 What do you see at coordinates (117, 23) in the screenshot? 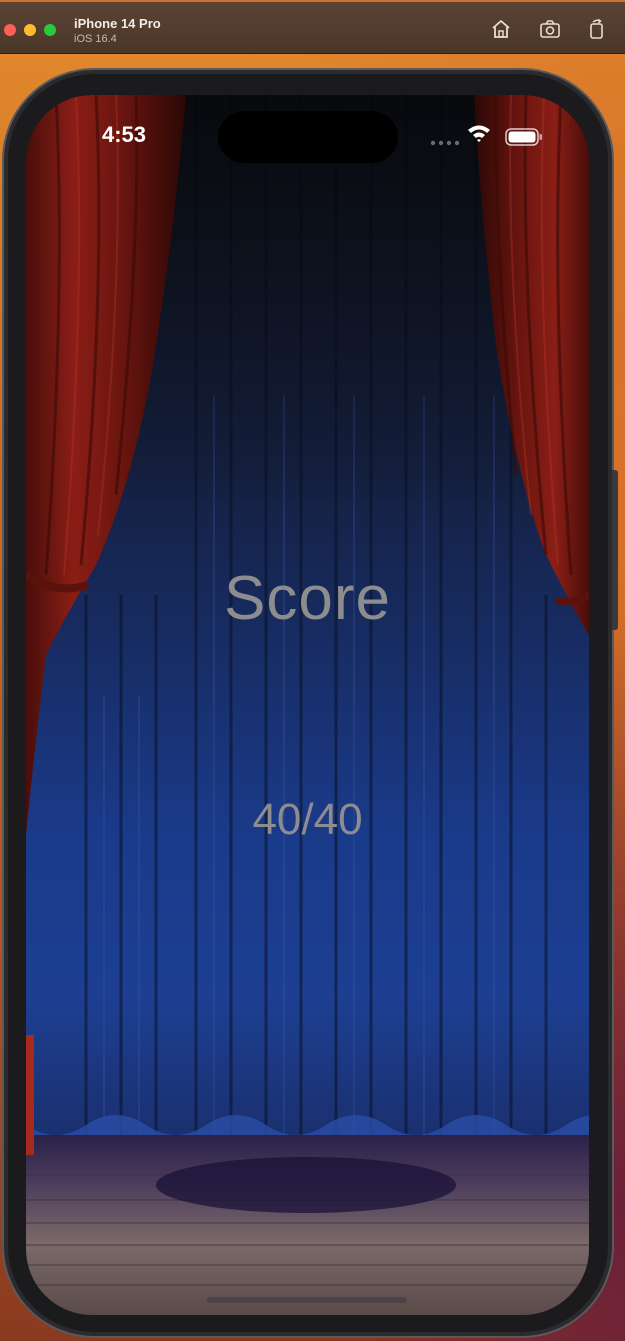
I see `device-name: iPhone 14 Pro` at bounding box center [117, 23].